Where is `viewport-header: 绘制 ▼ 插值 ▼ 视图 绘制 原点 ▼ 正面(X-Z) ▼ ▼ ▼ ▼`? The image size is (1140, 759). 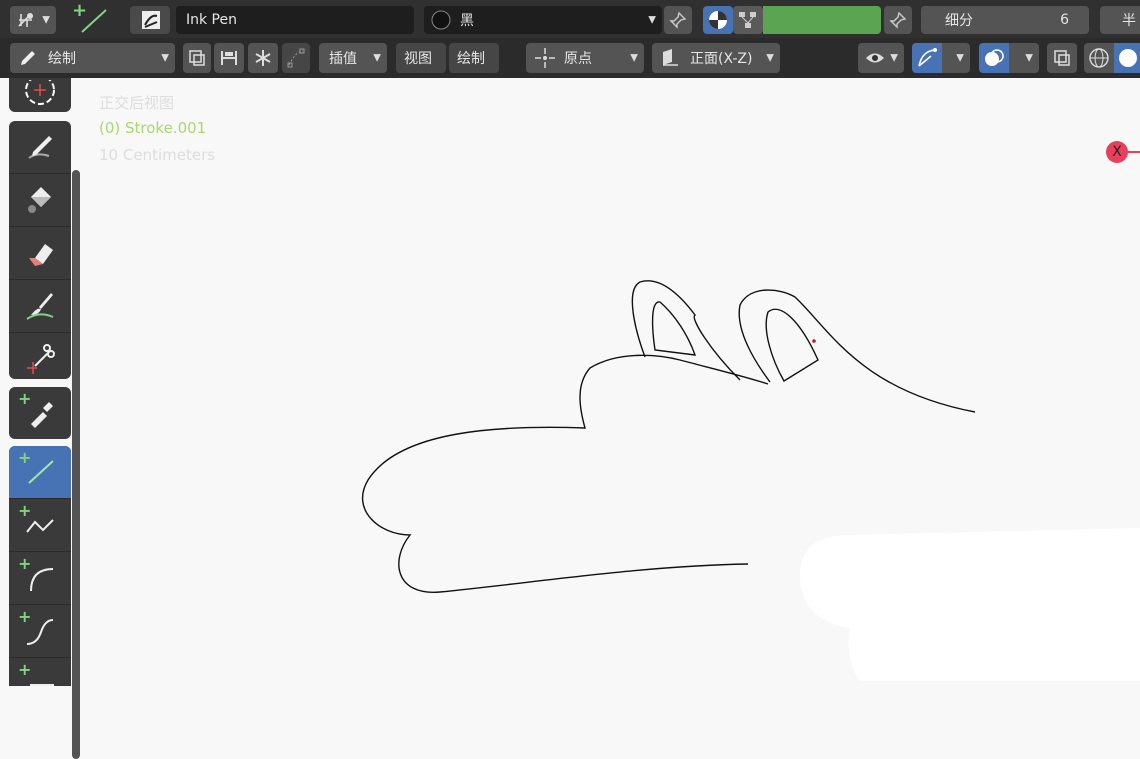
viewport-header: 绘制 ▼ 插值 ▼ 视图 绘制 原点 ▼ 正面(X-Z) ▼ ▼ ▼ ▼ is located at coordinates (570, 58).